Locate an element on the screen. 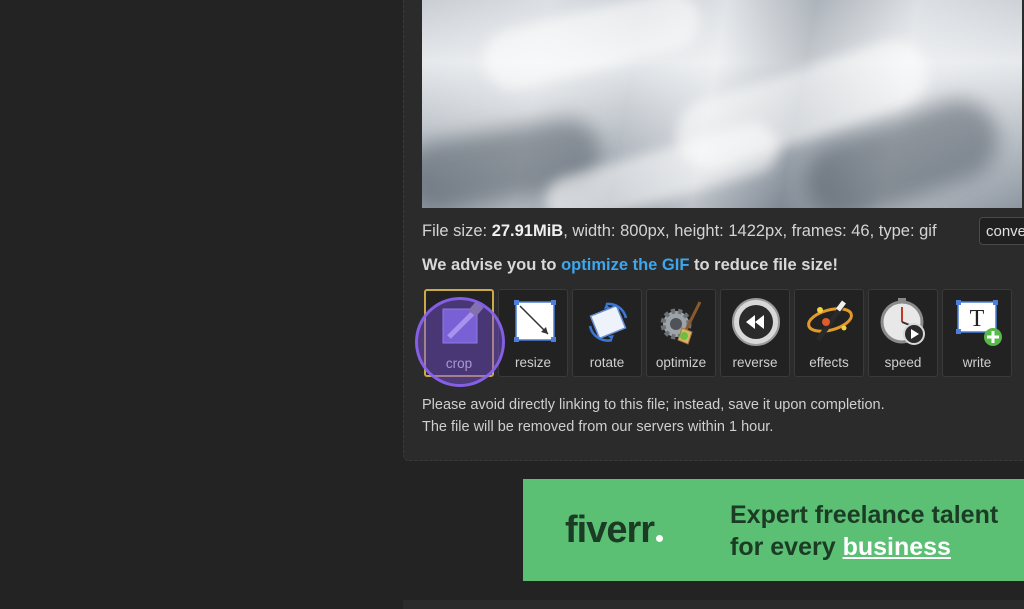  resize-icon is located at coordinates (535, 321).